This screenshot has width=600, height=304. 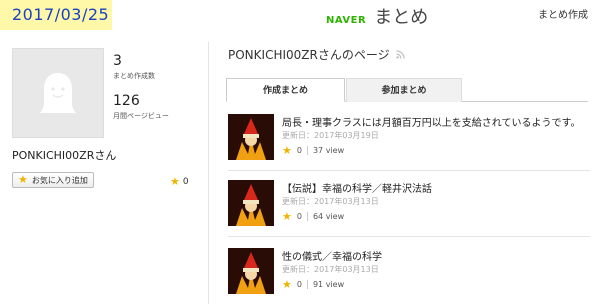 I want to click on add-favorite-button: ★ お気に入り追加, so click(x=53, y=180).